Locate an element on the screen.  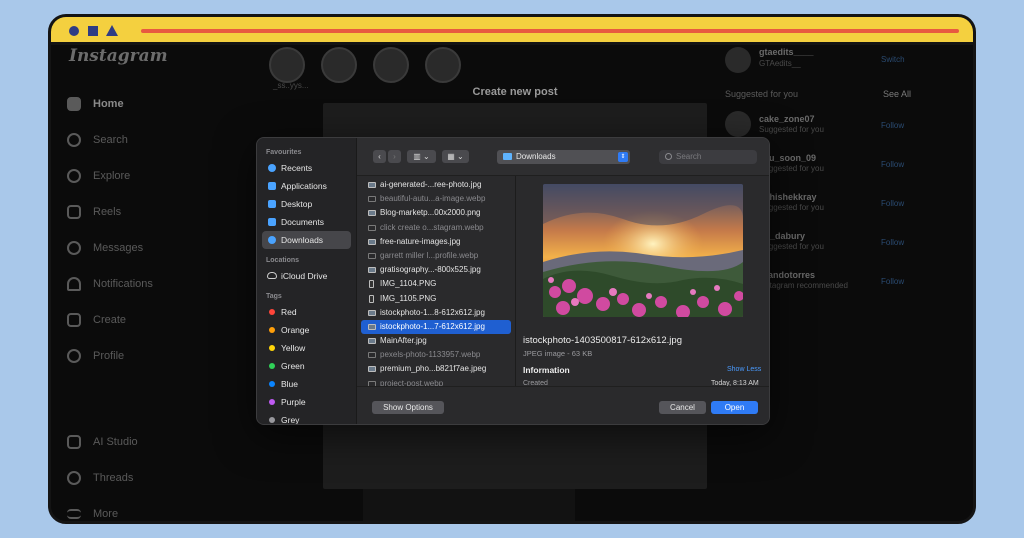
file-row: ai-generated-...ree-photo.jpg is located at coordinates (436, 185).